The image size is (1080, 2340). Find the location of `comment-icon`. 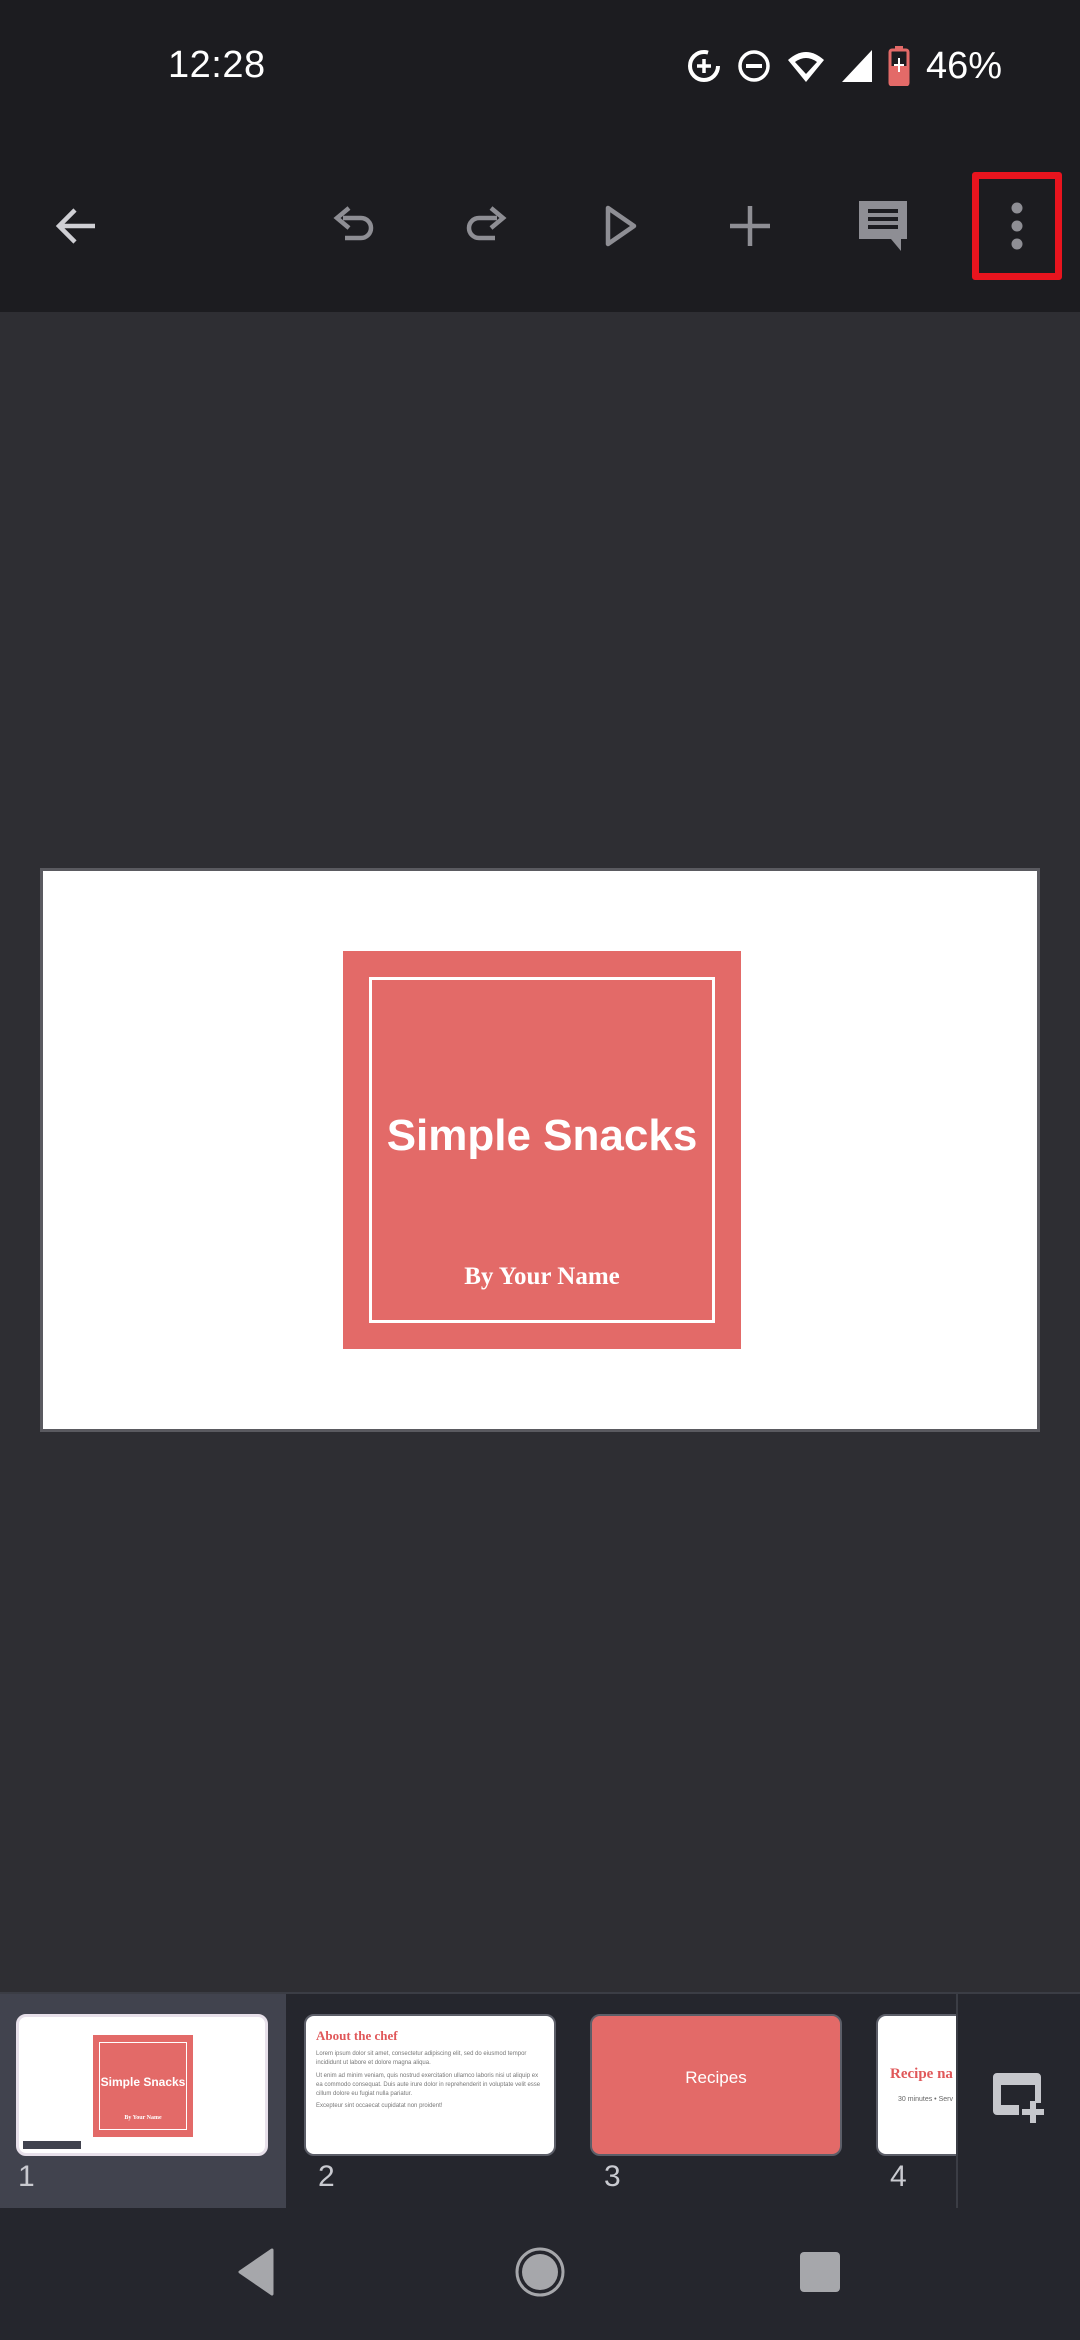

comment-icon is located at coordinates (883, 226).